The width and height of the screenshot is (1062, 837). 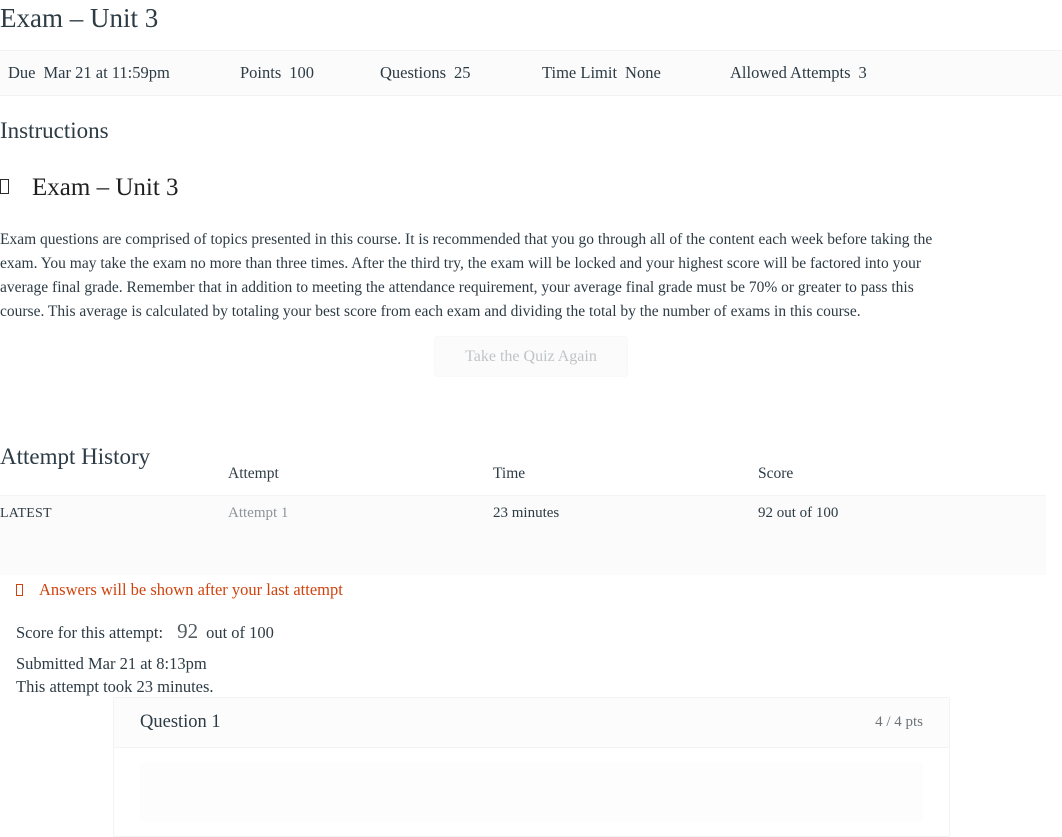 I want to click on column-header-time: Time, so click(x=509, y=473).